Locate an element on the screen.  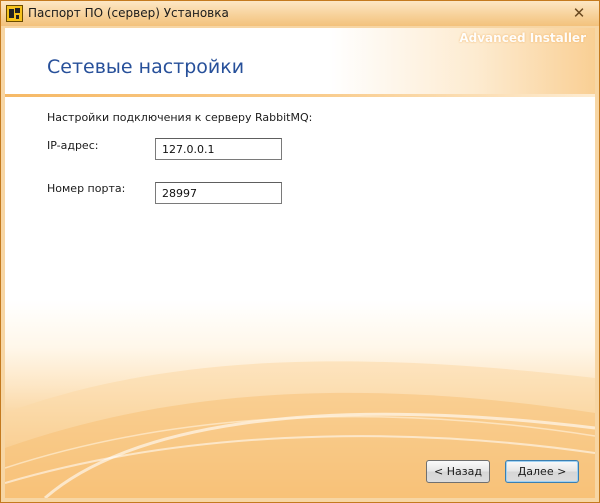
installer-app-icon is located at coordinates (14, 13).